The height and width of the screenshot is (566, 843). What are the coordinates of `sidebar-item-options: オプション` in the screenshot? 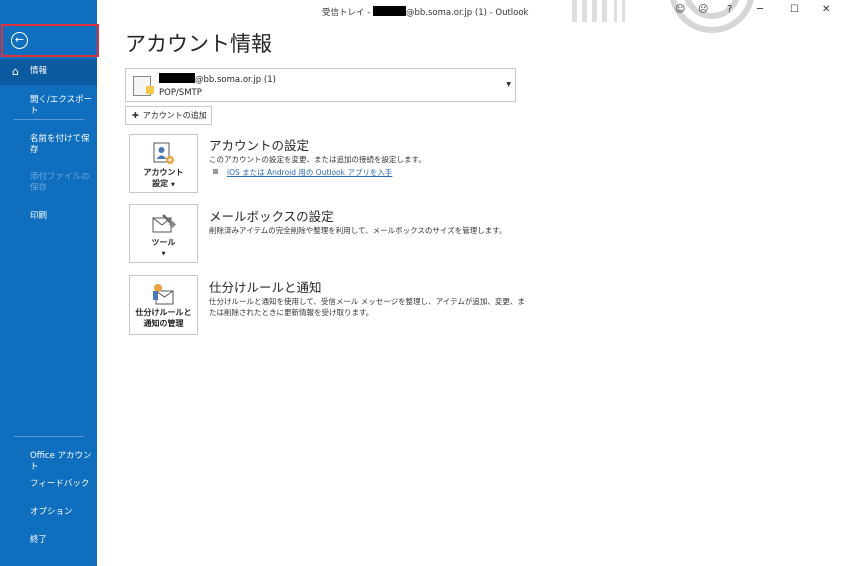 It's located at (48, 512).